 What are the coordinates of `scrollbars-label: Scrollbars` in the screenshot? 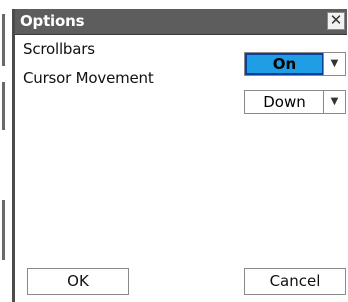 It's located at (59, 49).